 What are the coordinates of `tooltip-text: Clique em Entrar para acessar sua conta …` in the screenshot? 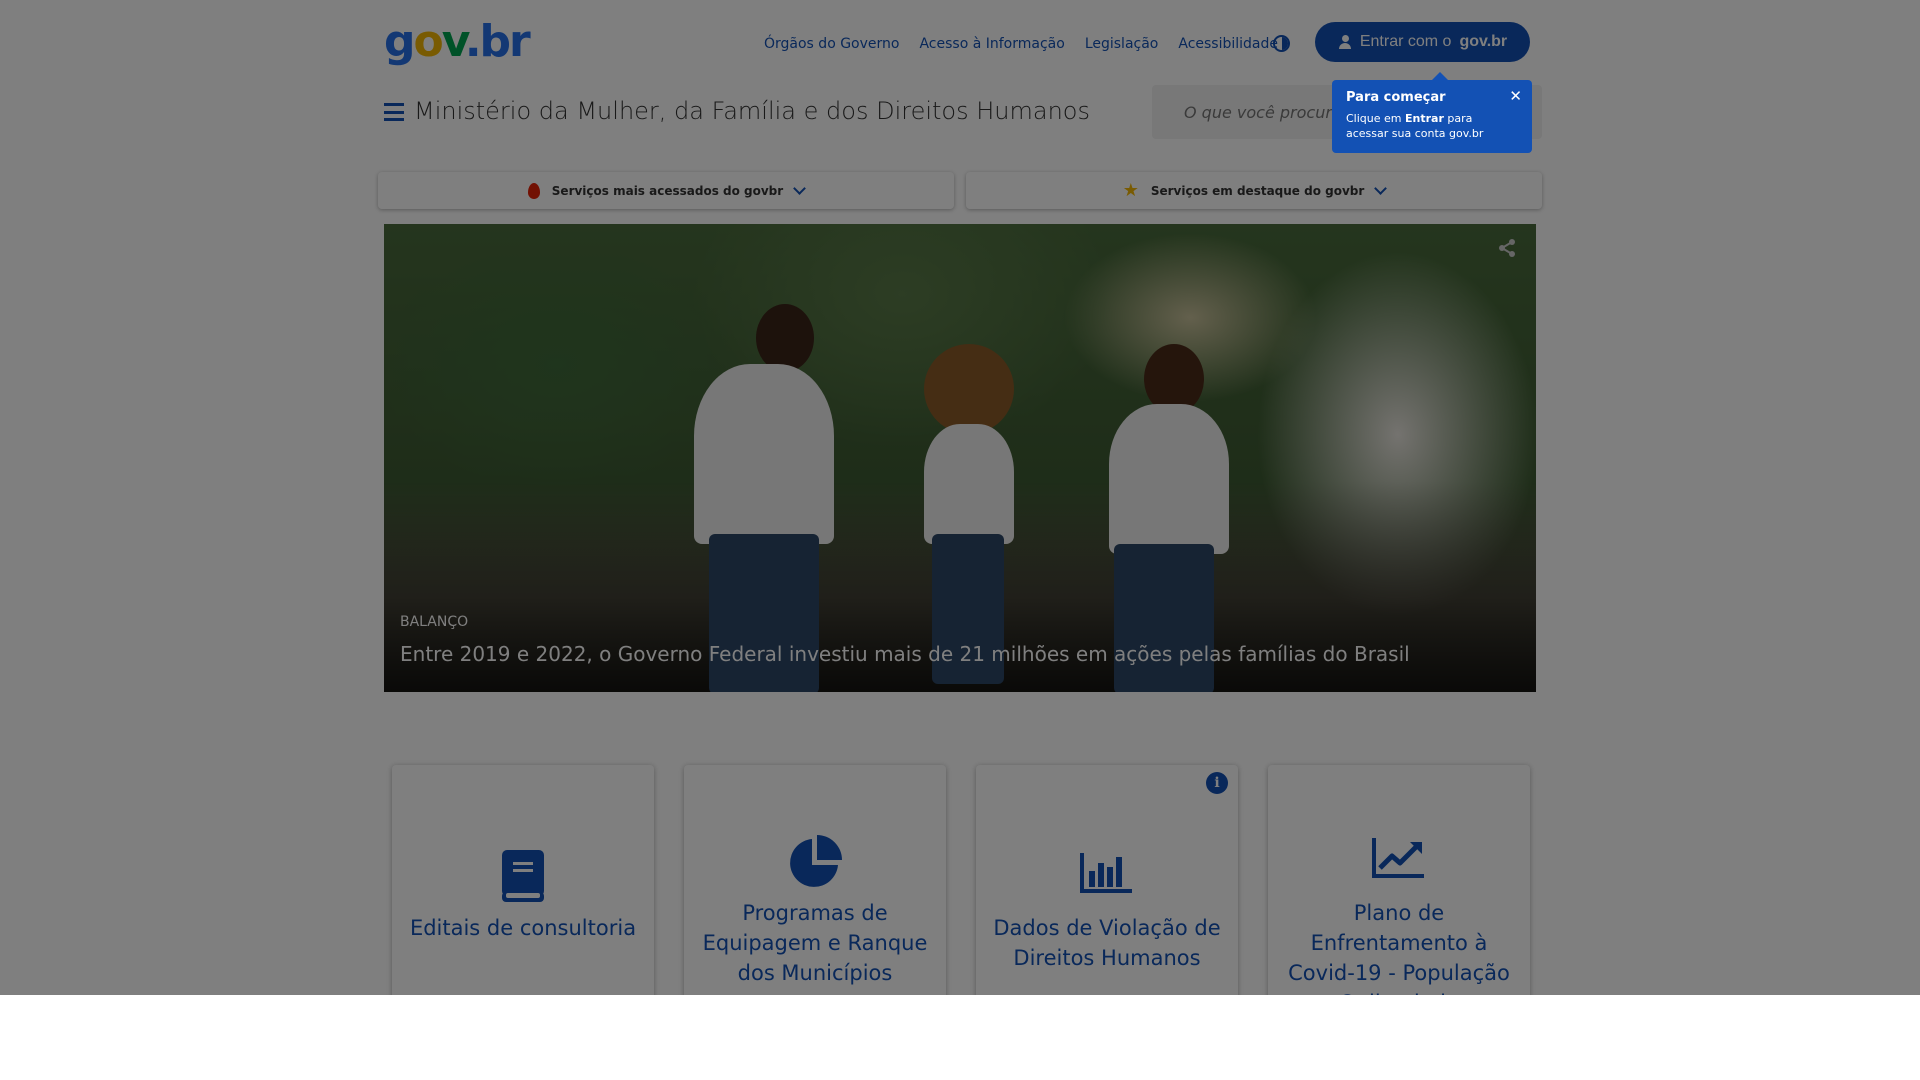 It's located at (1432, 126).